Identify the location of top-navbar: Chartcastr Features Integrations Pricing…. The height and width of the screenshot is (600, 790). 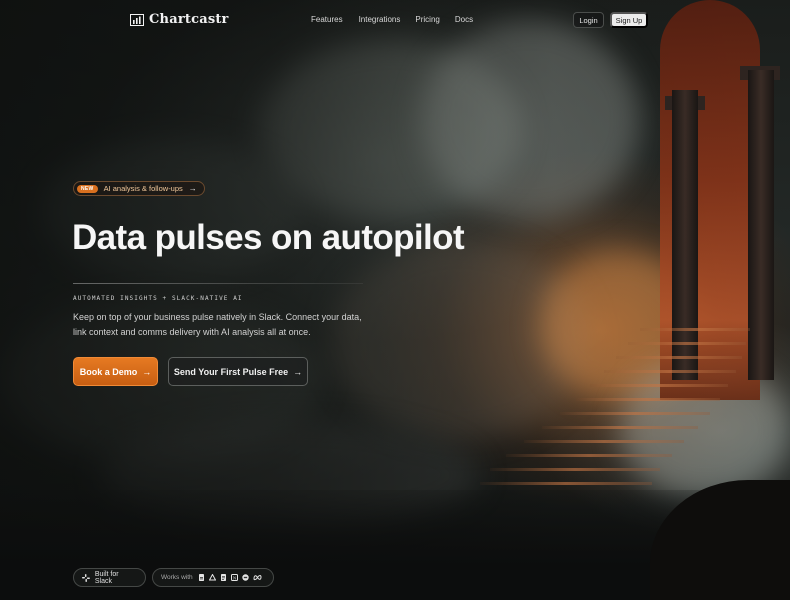
(395, 20).